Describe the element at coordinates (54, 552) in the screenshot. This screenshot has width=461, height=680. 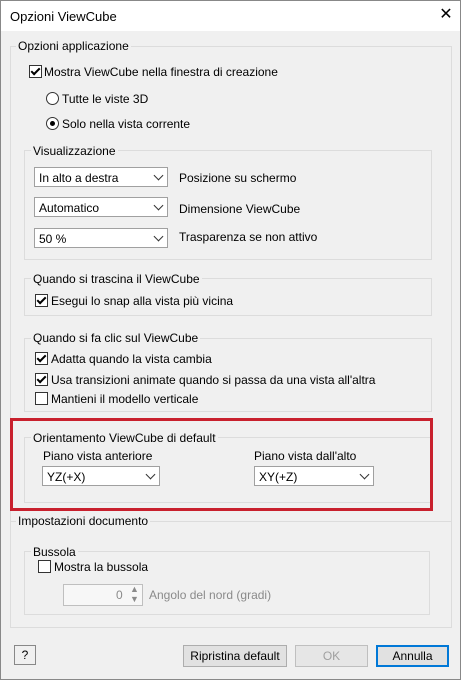
I see `compass-legend: Bussola` at that location.